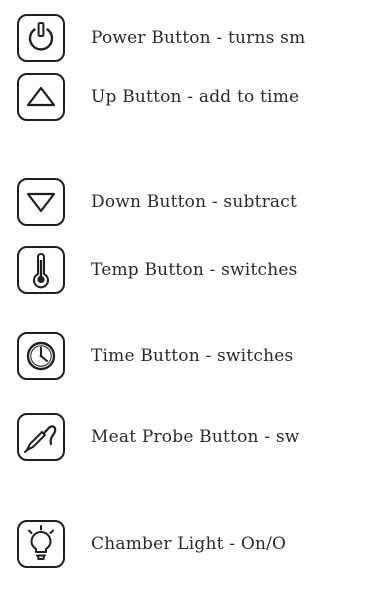  I want to click on legend-item-label: Down Button - subtract, so click(194, 202).